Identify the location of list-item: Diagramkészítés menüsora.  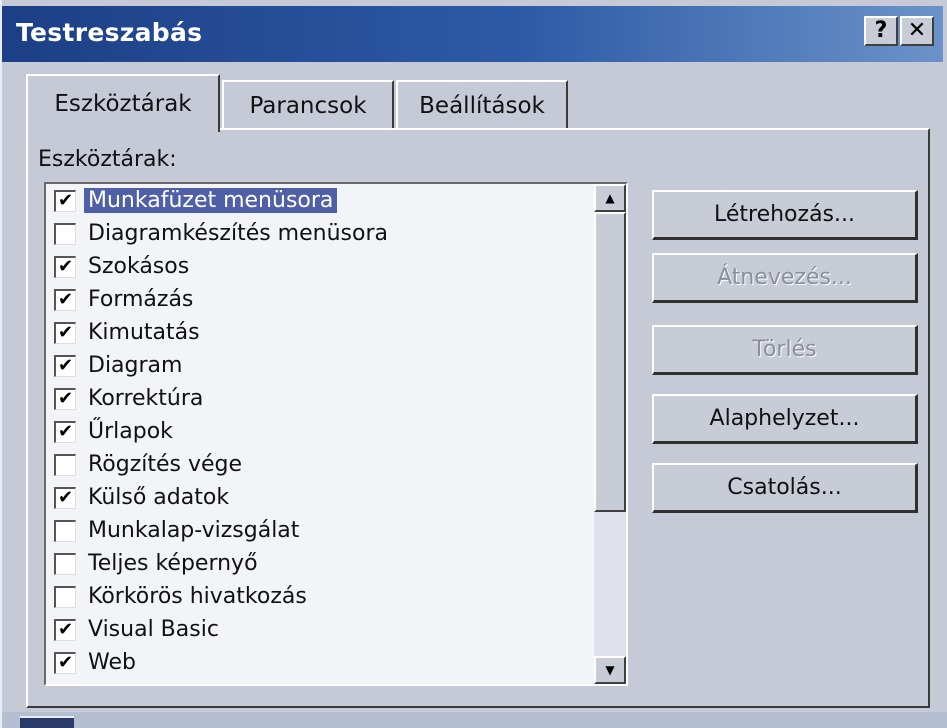
(320, 233).